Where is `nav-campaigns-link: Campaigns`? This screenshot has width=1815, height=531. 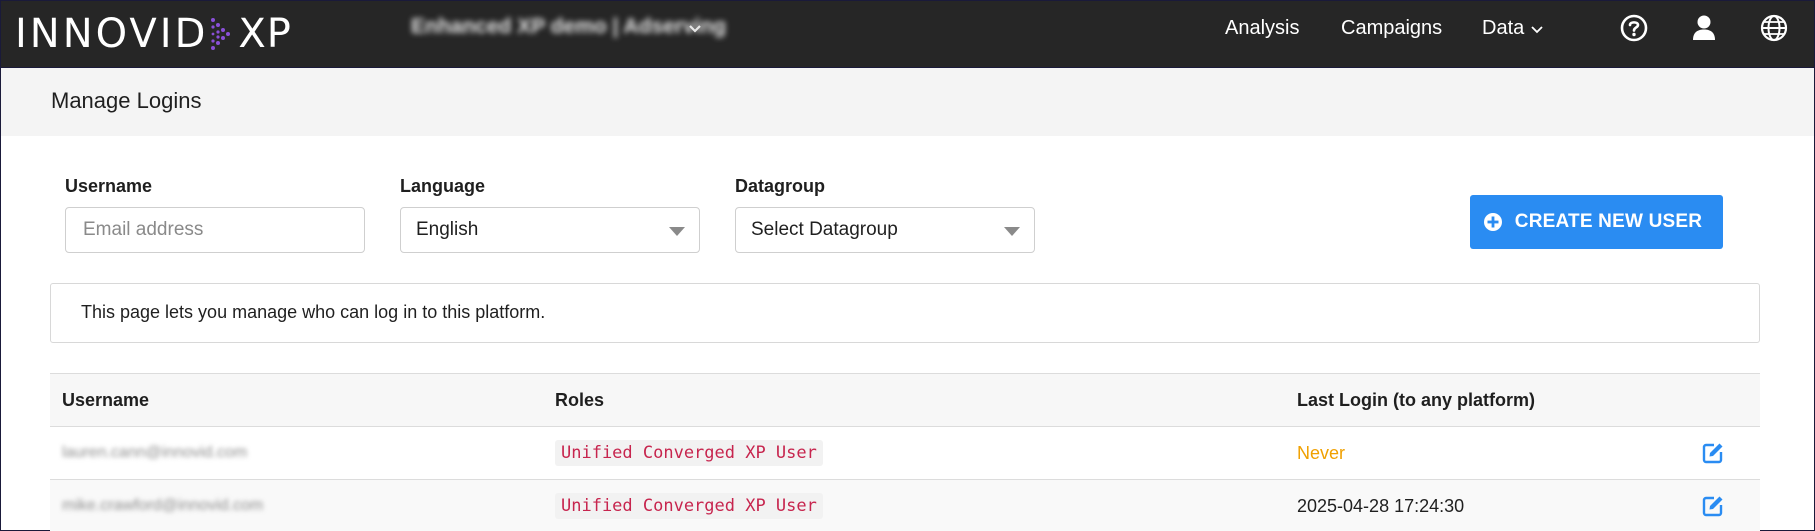 nav-campaigns-link: Campaigns is located at coordinates (1391, 28).